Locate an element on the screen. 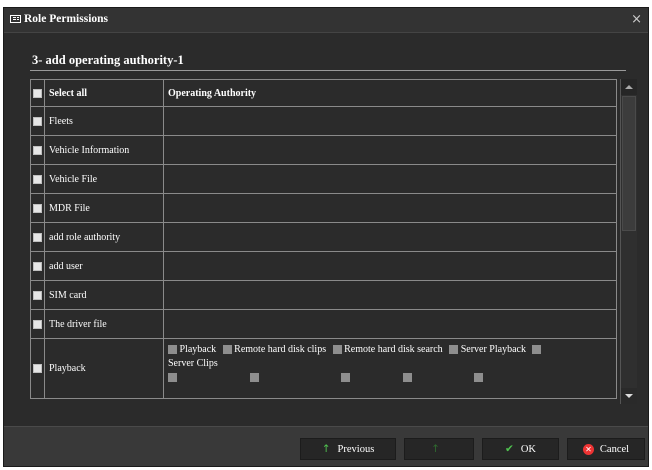 The width and height of the screenshot is (652, 470). server-playback-checkbox is located at coordinates (454, 350).